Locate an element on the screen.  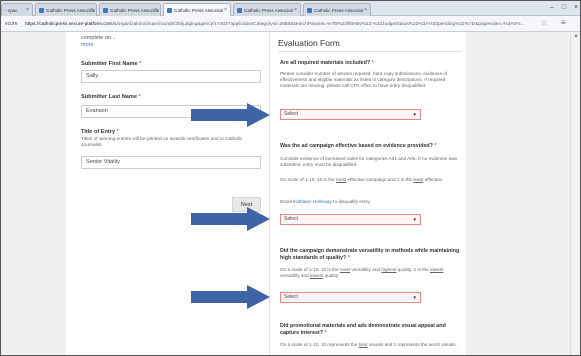
close-window-icon: × is located at coordinates (575, 7).